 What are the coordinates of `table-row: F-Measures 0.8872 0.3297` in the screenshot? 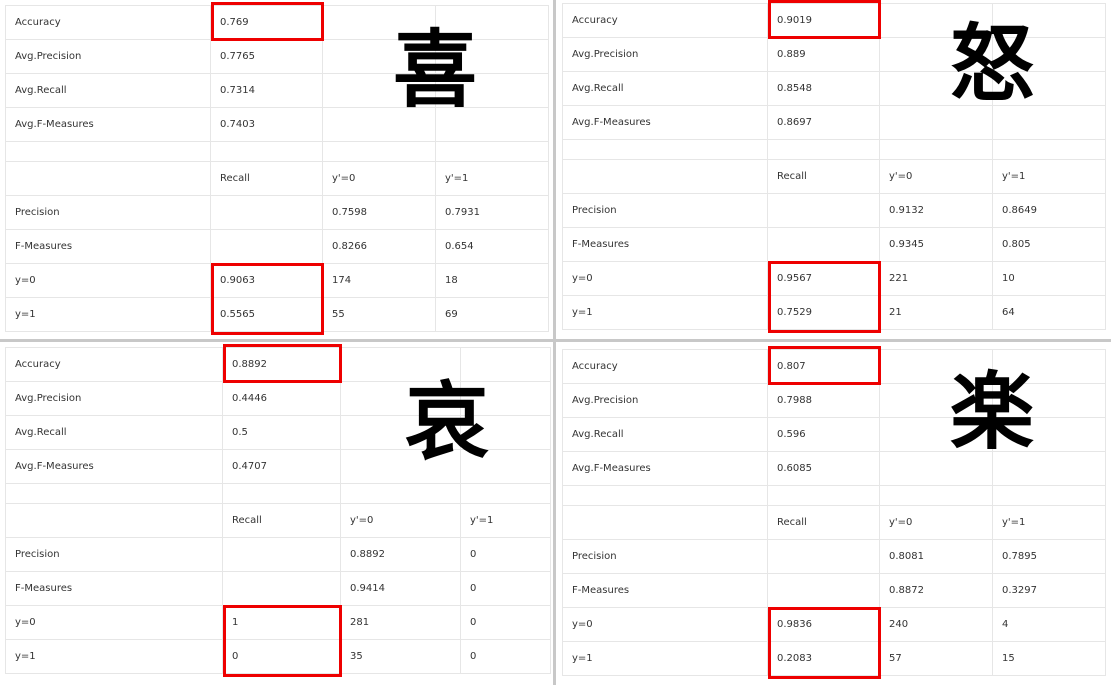 It's located at (834, 590).